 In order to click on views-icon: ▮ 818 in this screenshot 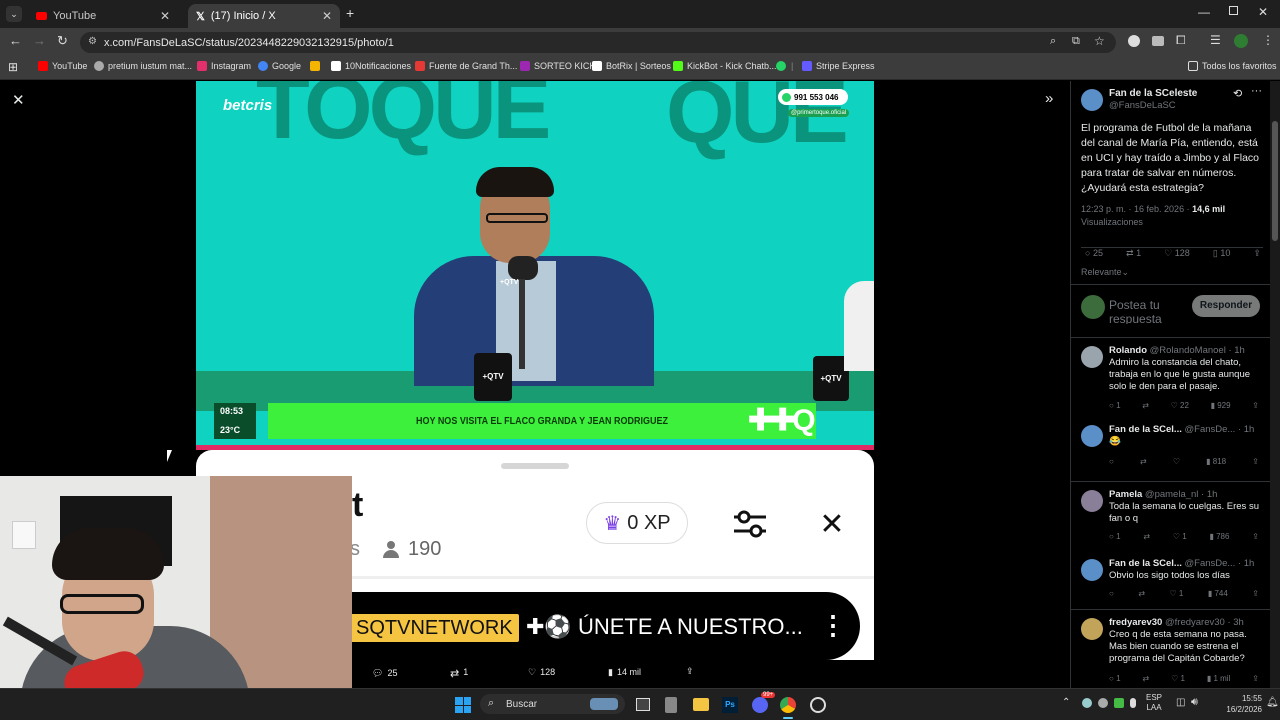, I will do `click(1216, 461)`.